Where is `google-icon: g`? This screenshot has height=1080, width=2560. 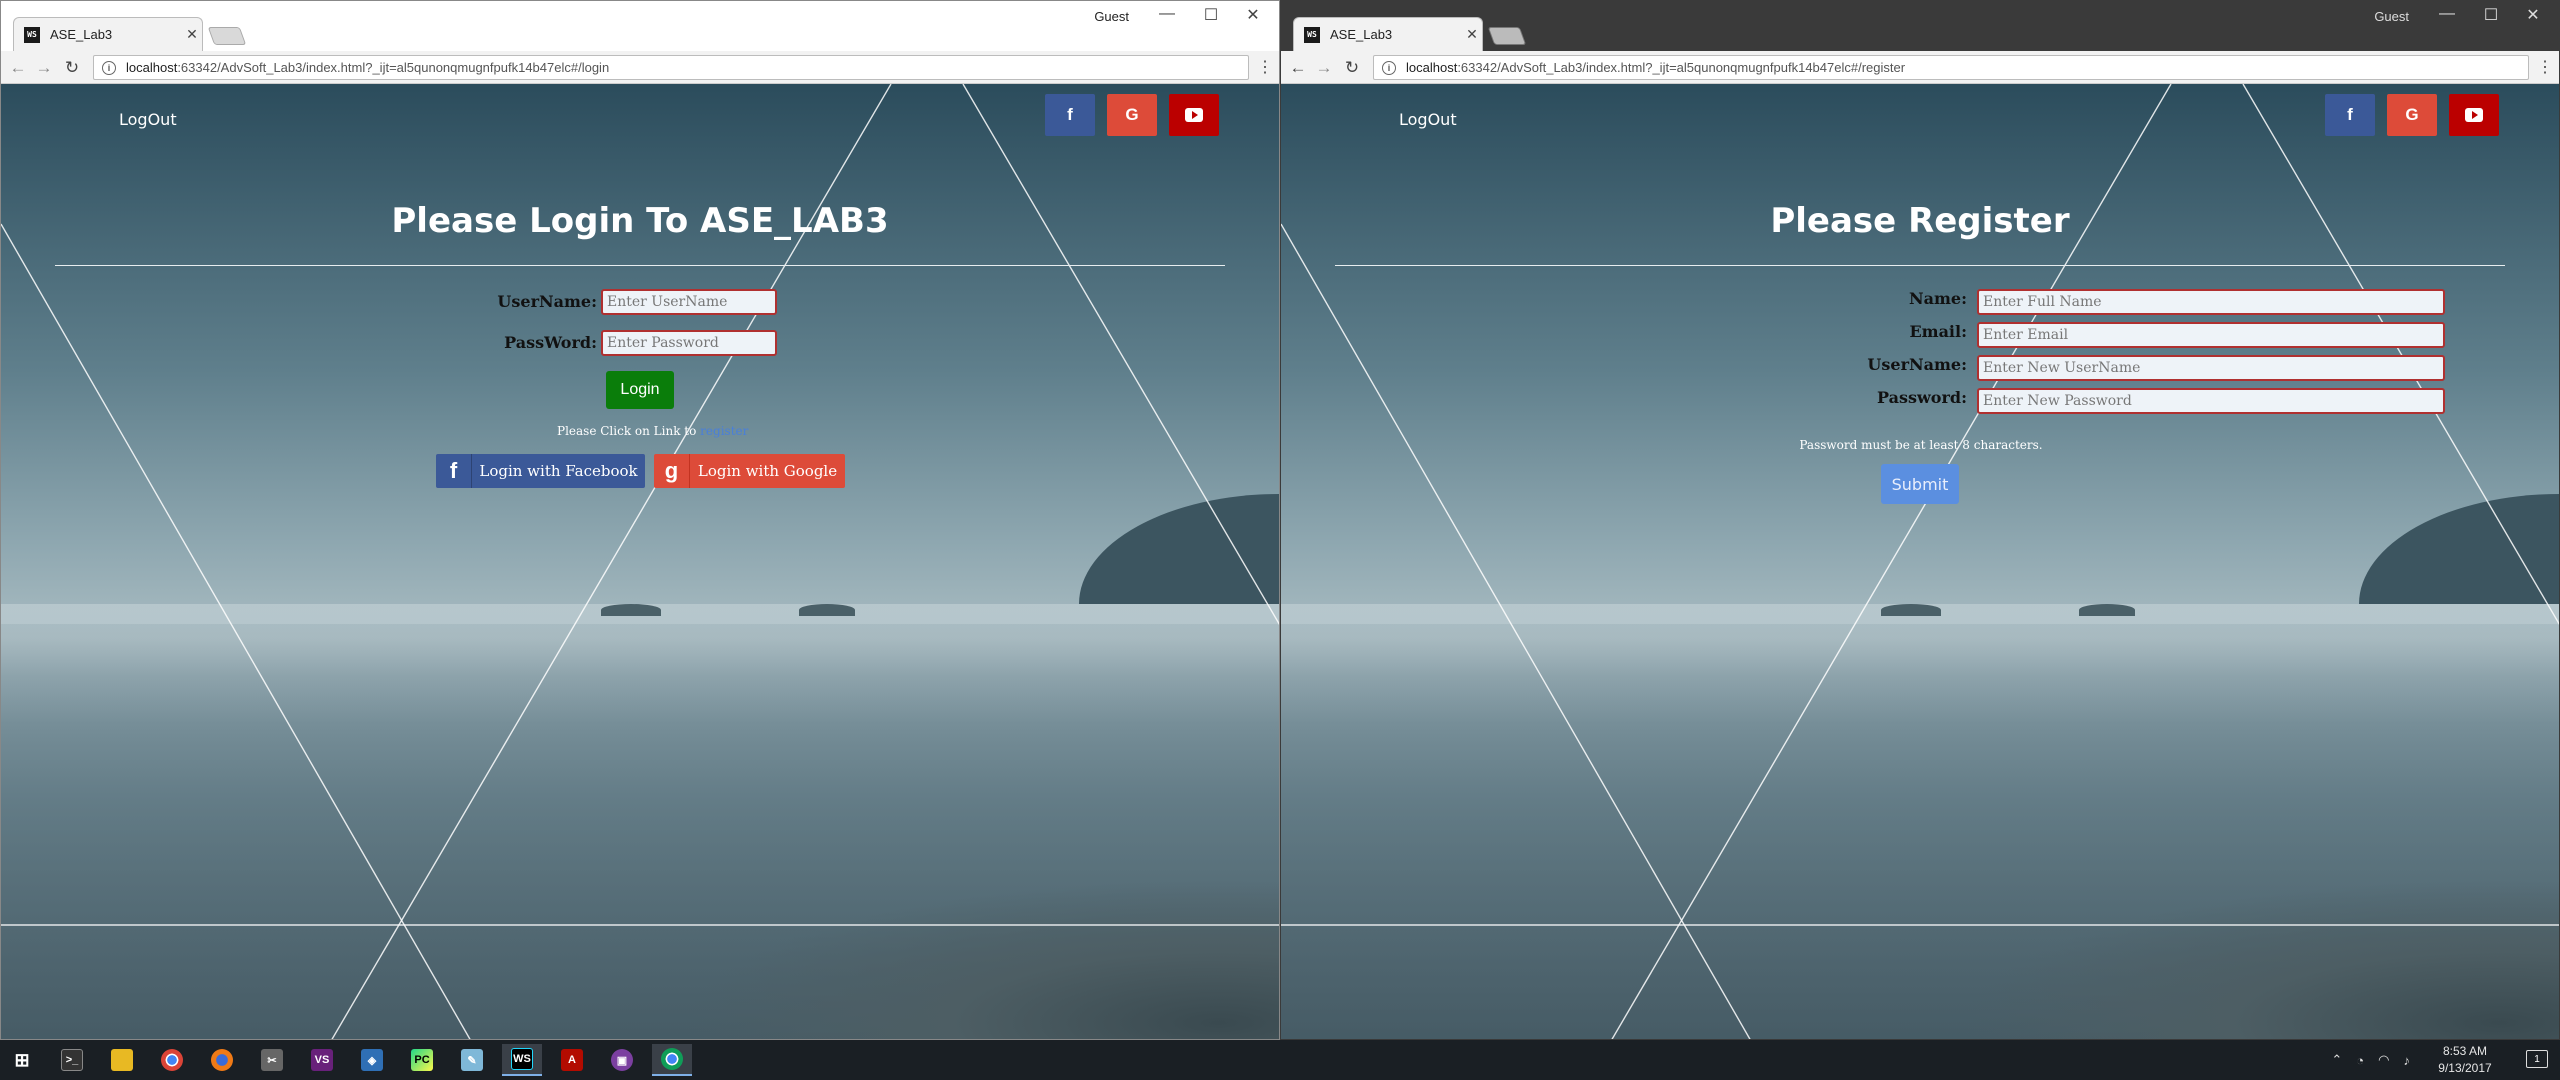 google-icon: g is located at coordinates (672, 471).